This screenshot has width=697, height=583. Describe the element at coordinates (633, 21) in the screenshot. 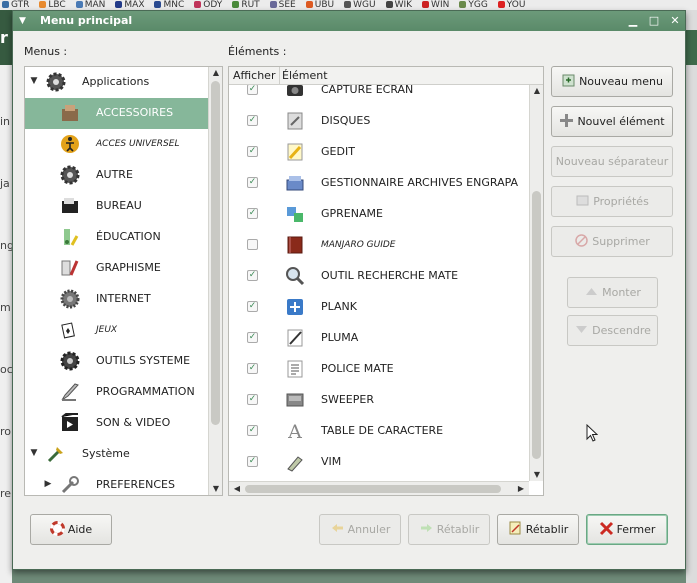

I see `minimize-button: ▁` at that location.